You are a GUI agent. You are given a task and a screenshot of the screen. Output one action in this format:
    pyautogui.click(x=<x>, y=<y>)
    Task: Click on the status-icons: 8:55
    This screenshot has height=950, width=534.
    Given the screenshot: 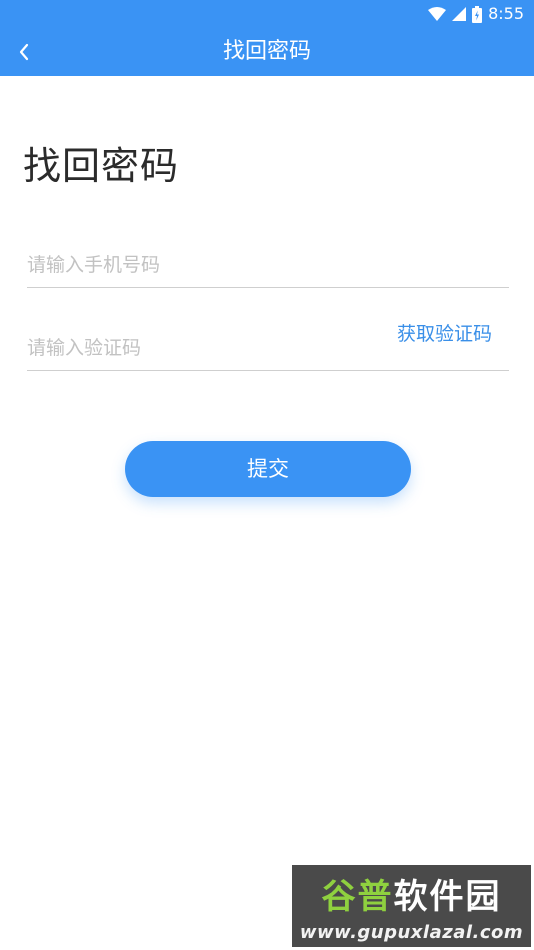 What is the action you would take?
    pyautogui.click(x=476, y=14)
    